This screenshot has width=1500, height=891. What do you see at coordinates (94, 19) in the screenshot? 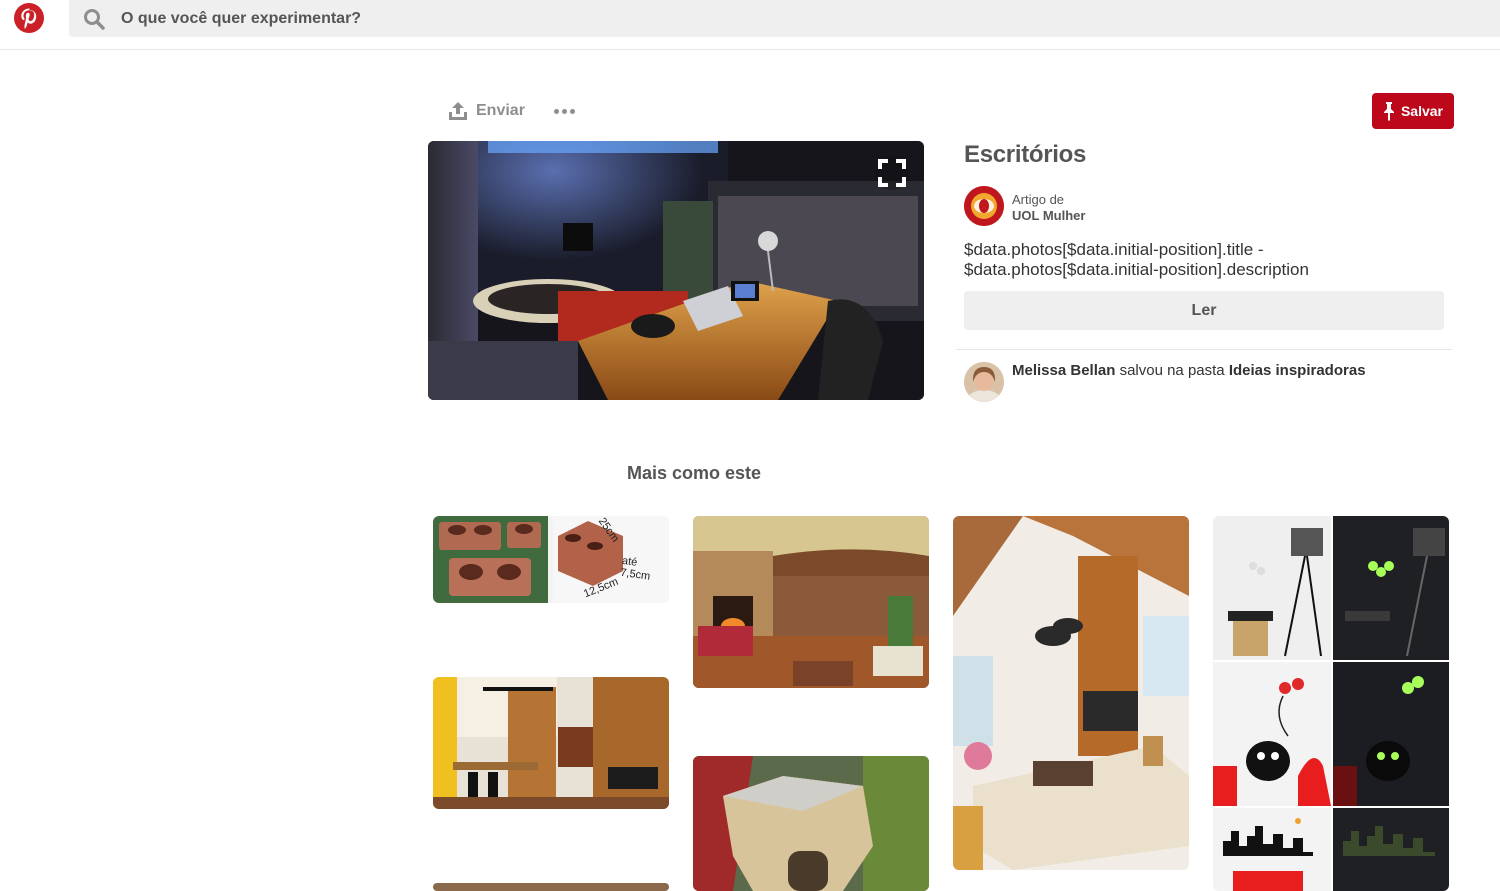
I see `search-icon` at bounding box center [94, 19].